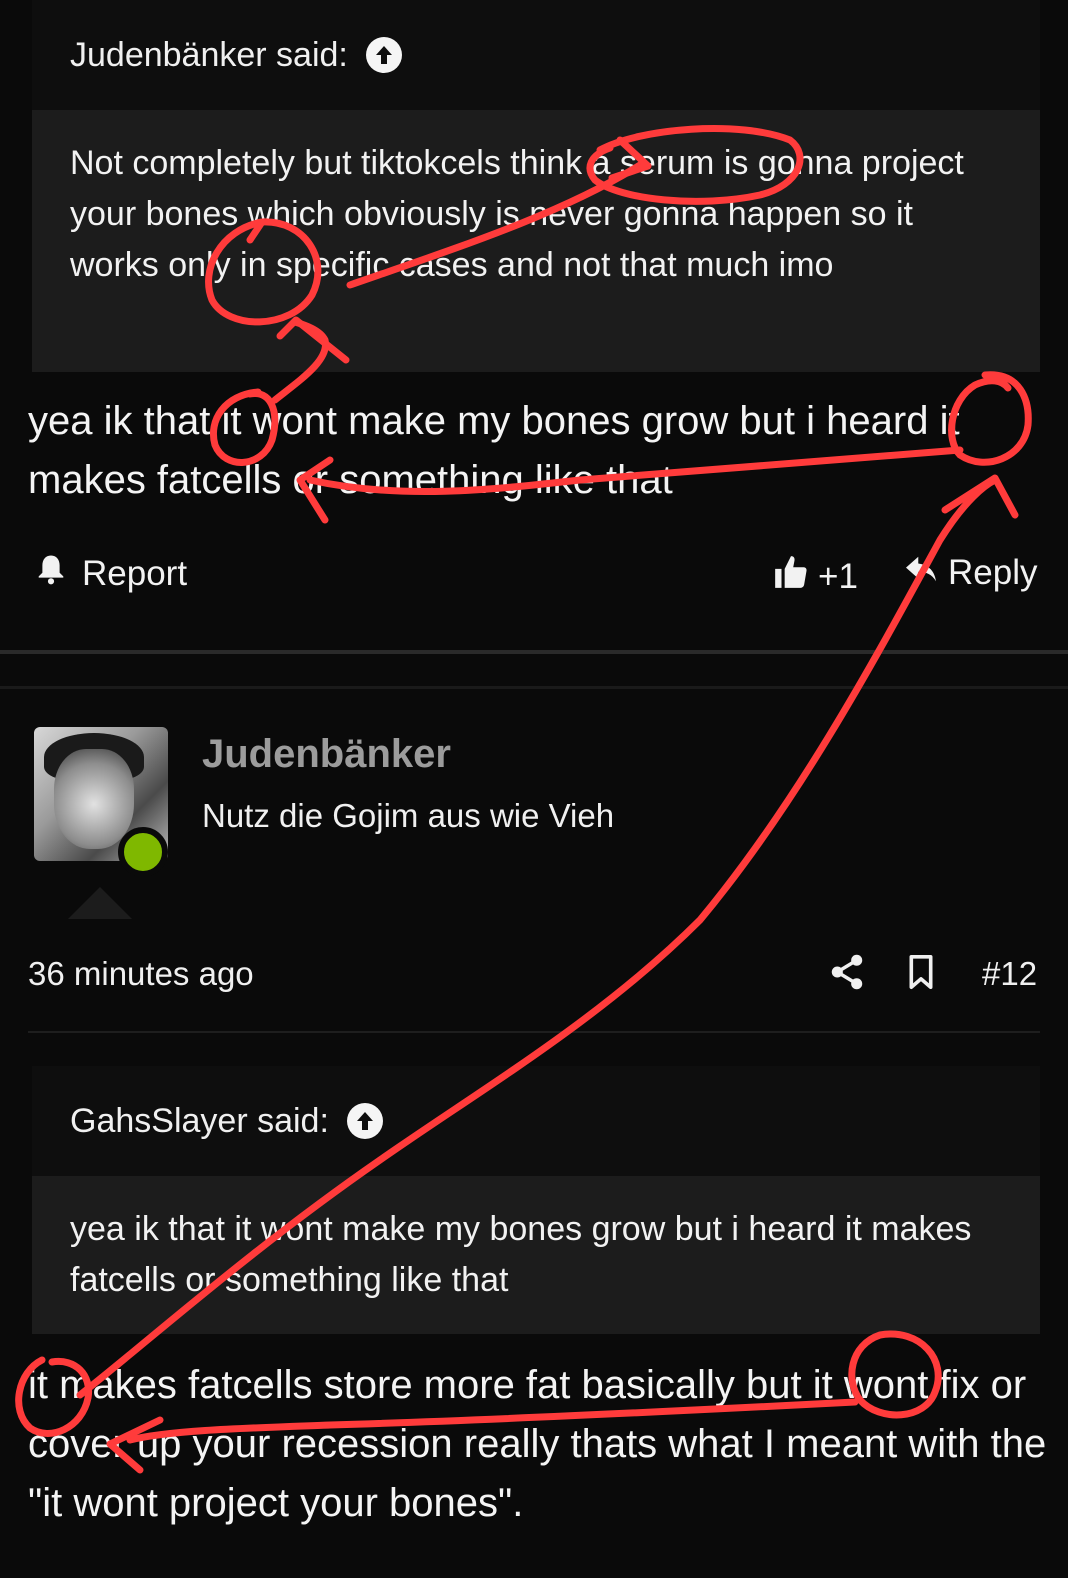  What do you see at coordinates (536, 55) in the screenshot?
I see `quote-header: Judenbänker said:` at bounding box center [536, 55].